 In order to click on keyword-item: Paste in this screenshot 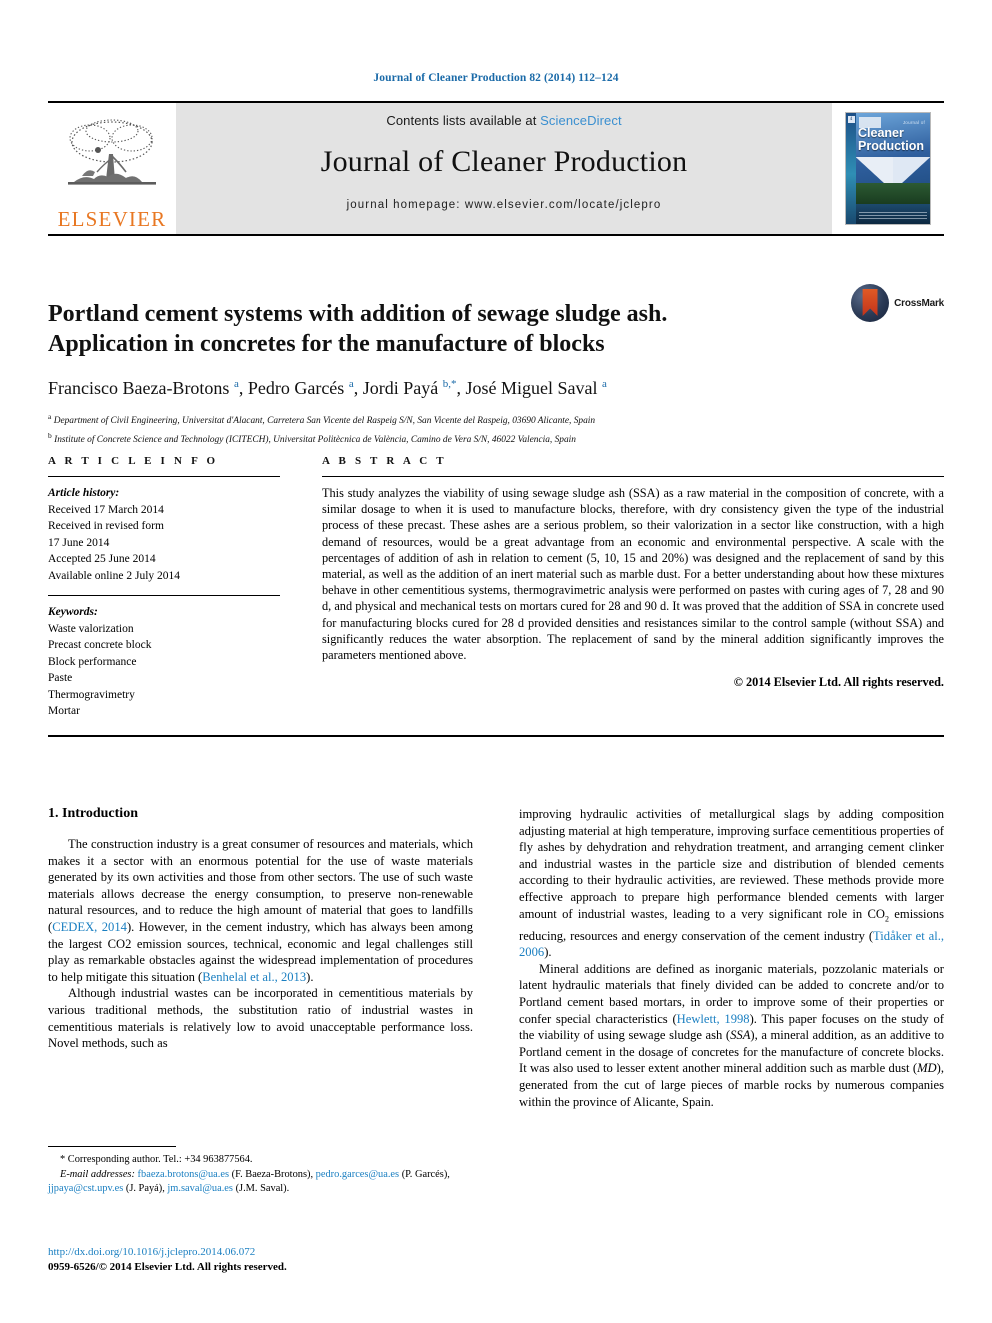, I will do `click(60, 678)`.